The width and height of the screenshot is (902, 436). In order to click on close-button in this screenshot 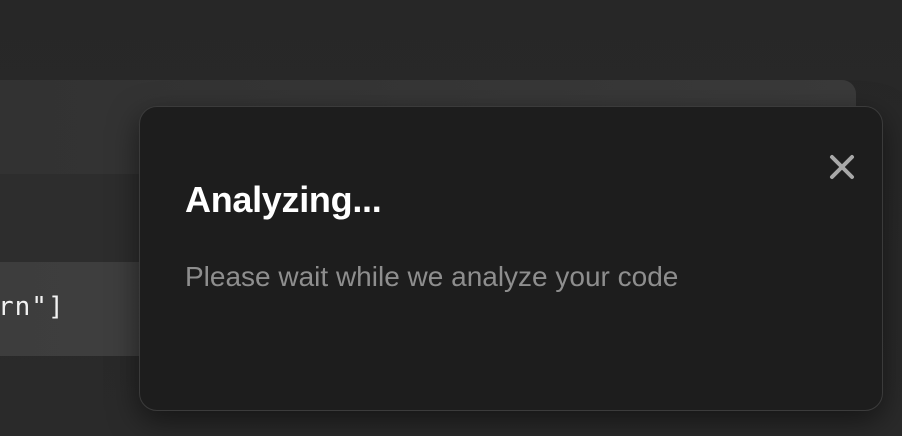, I will do `click(842, 167)`.